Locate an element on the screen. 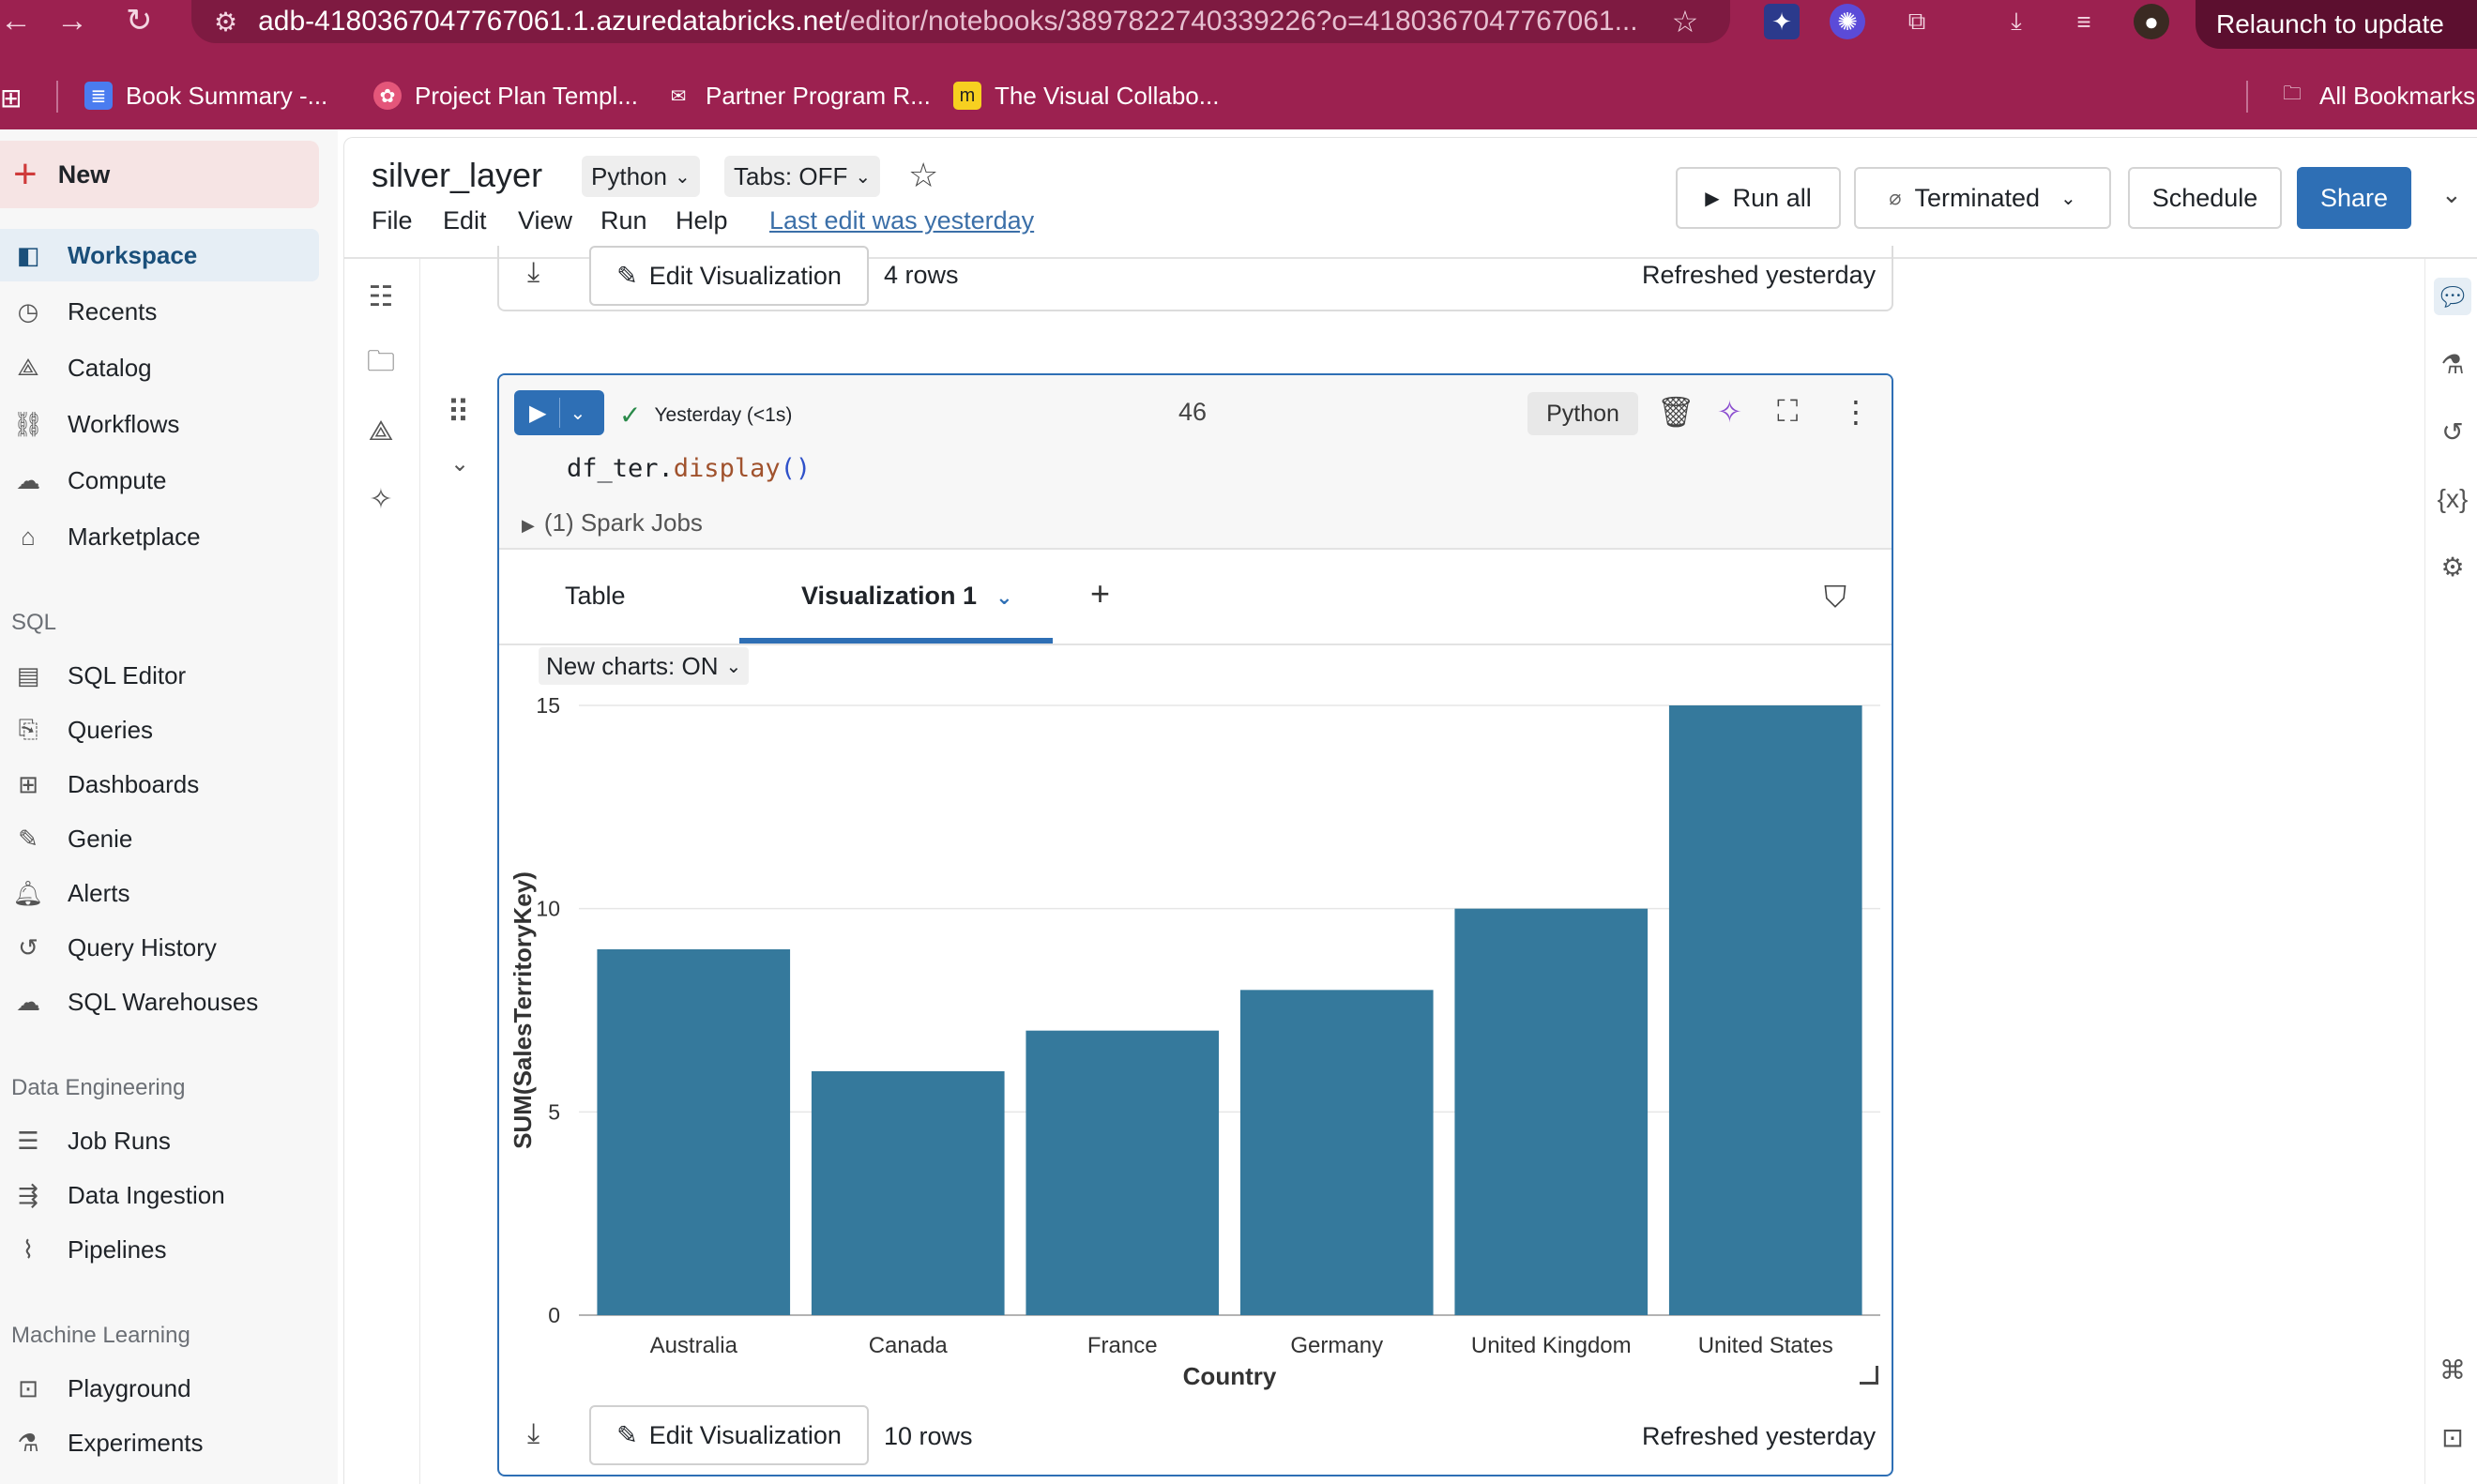 Image resolution: width=2477 pixels, height=1484 pixels. add-visualization-icon: + is located at coordinates (1100, 594).